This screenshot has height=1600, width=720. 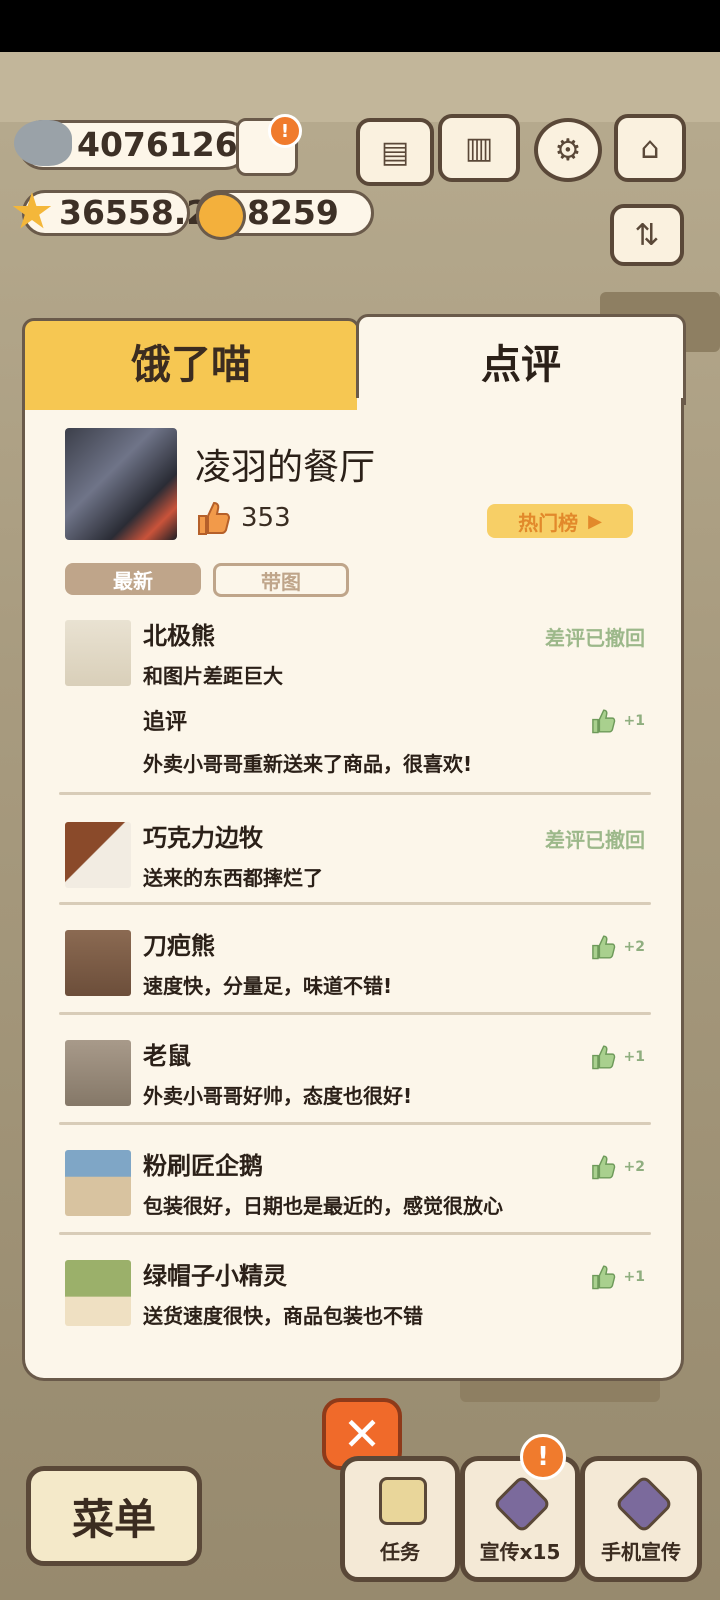 What do you see at coordinates (221, 216) in the screenshot?
I see `bell-icon` at bounding box center [221, 216].